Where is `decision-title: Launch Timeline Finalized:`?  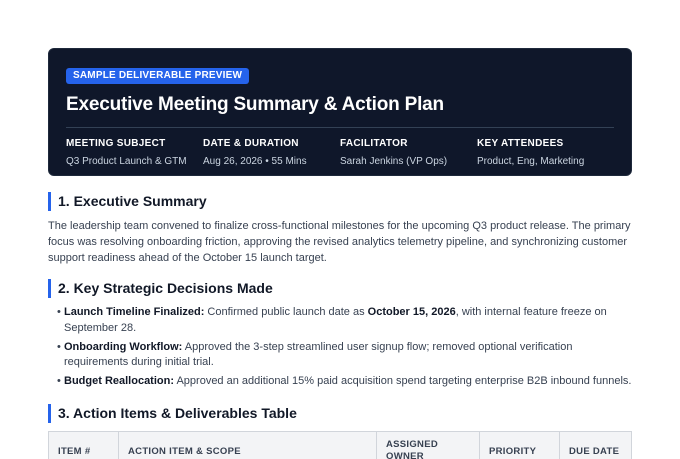
decision-title: Launch Timeline Finalized: is located at coordinates (134, 312).